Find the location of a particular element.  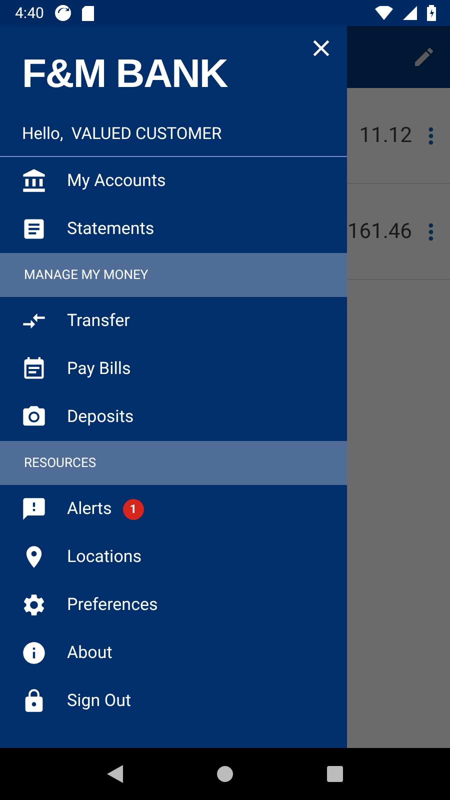

battery-icon is located at coordinates (431, 13).